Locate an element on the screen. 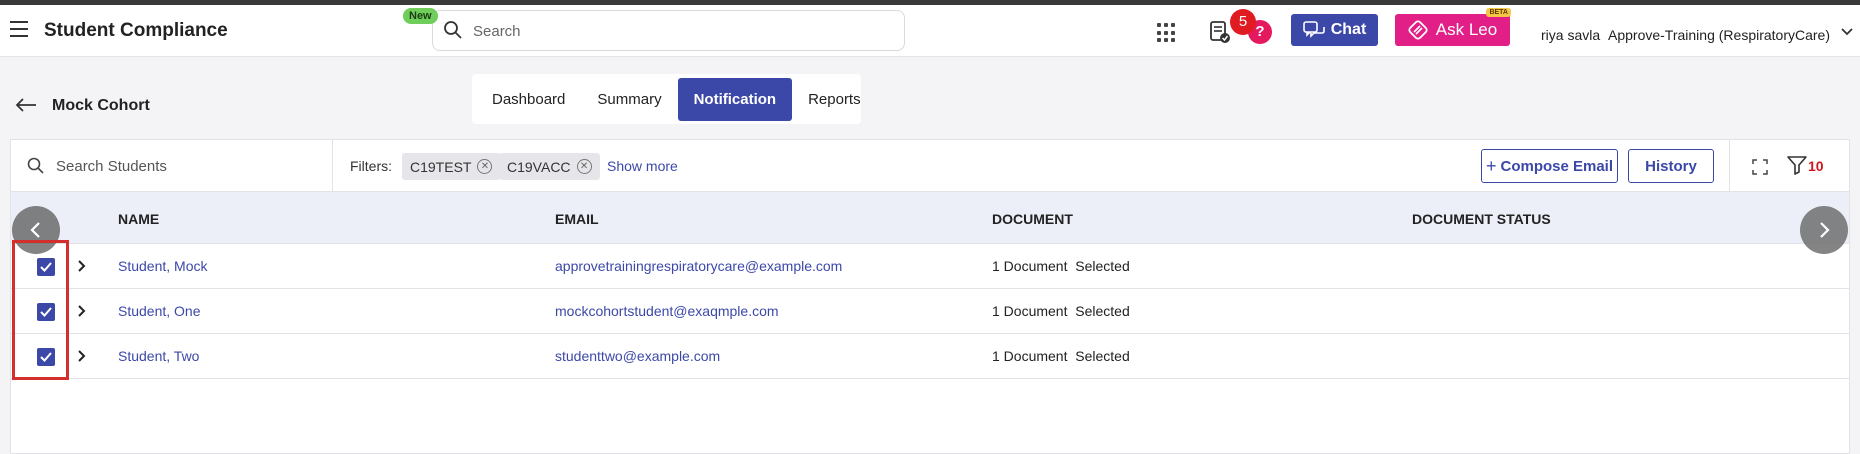 Image resolution: width=1860 pixels, height=454 pixels. back-arrow-icon is located at coordinates (26, 105).